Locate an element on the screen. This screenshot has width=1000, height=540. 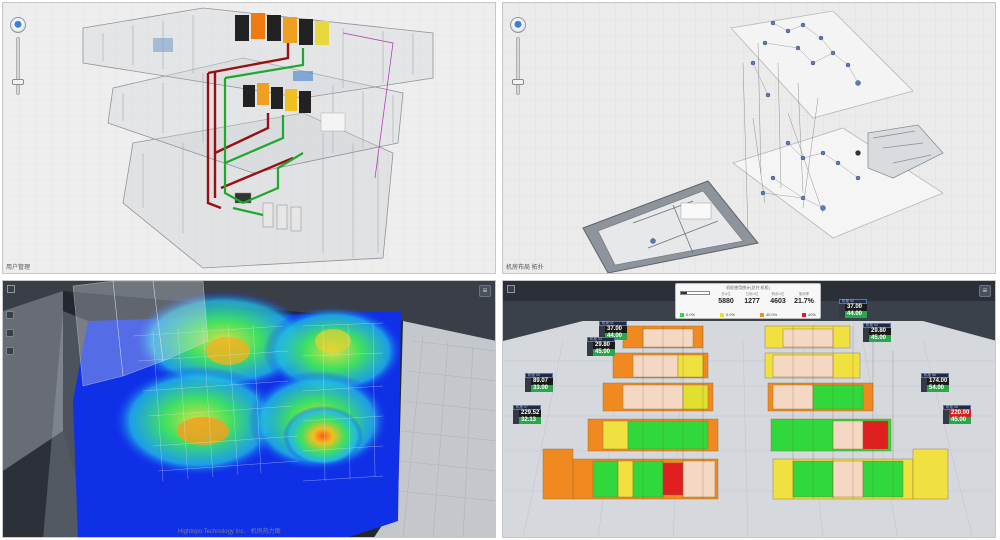
stat-value: 4603 is located at coordinates (778, 301).